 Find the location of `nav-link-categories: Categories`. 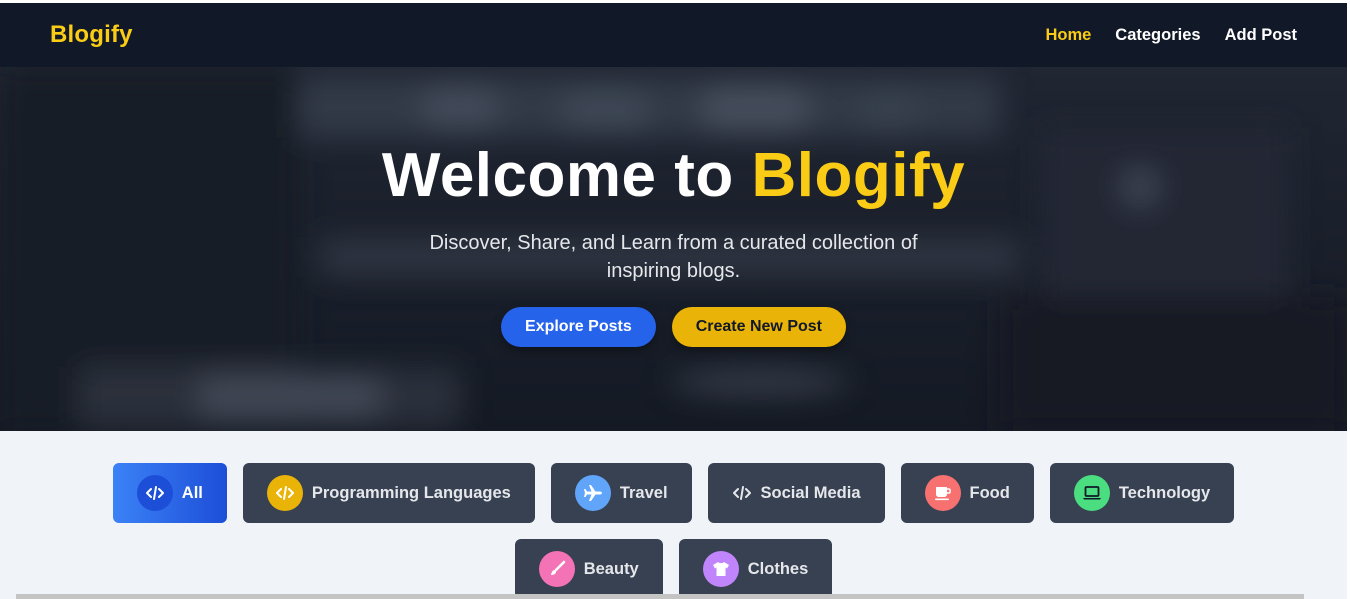

nav-link-categories: Categories is located at coordinates (1157, 35).